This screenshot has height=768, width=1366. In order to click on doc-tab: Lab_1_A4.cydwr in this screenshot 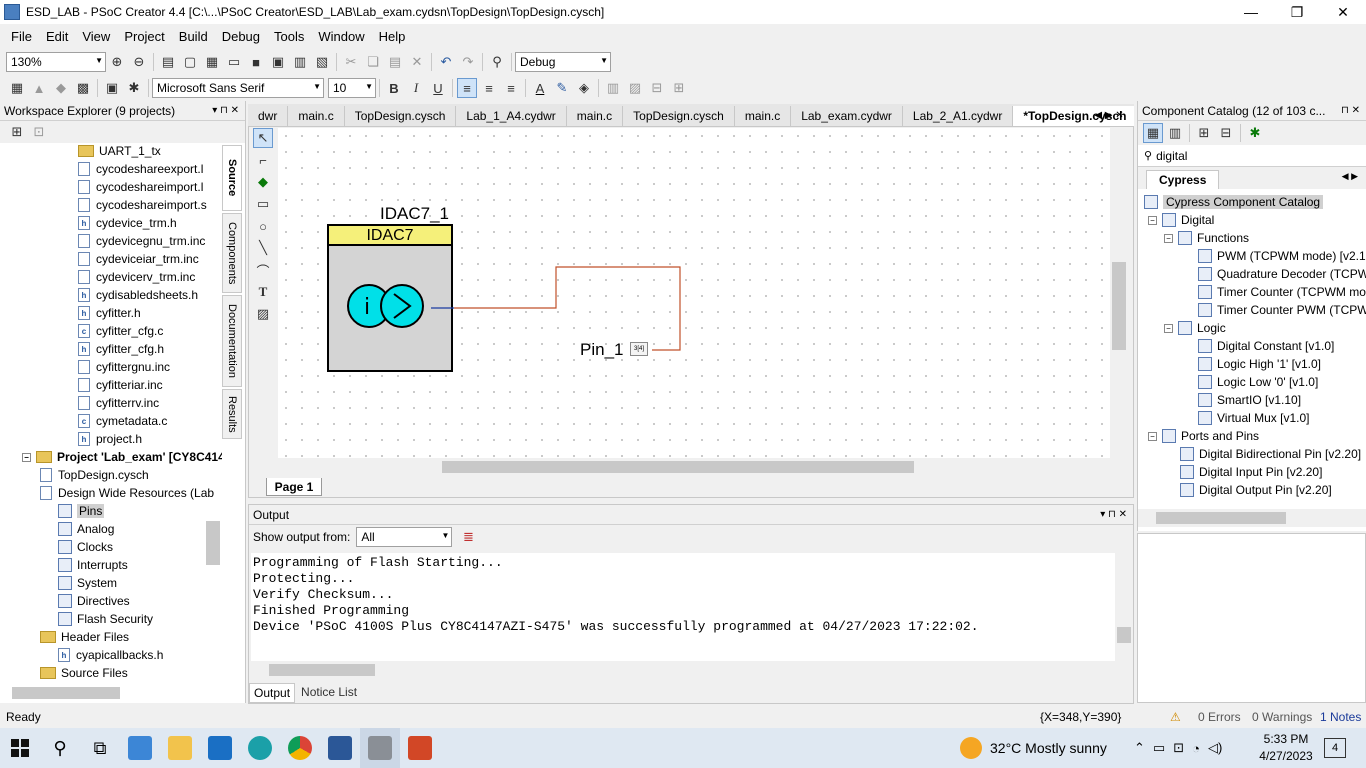, I will do `click(511, 116)`.